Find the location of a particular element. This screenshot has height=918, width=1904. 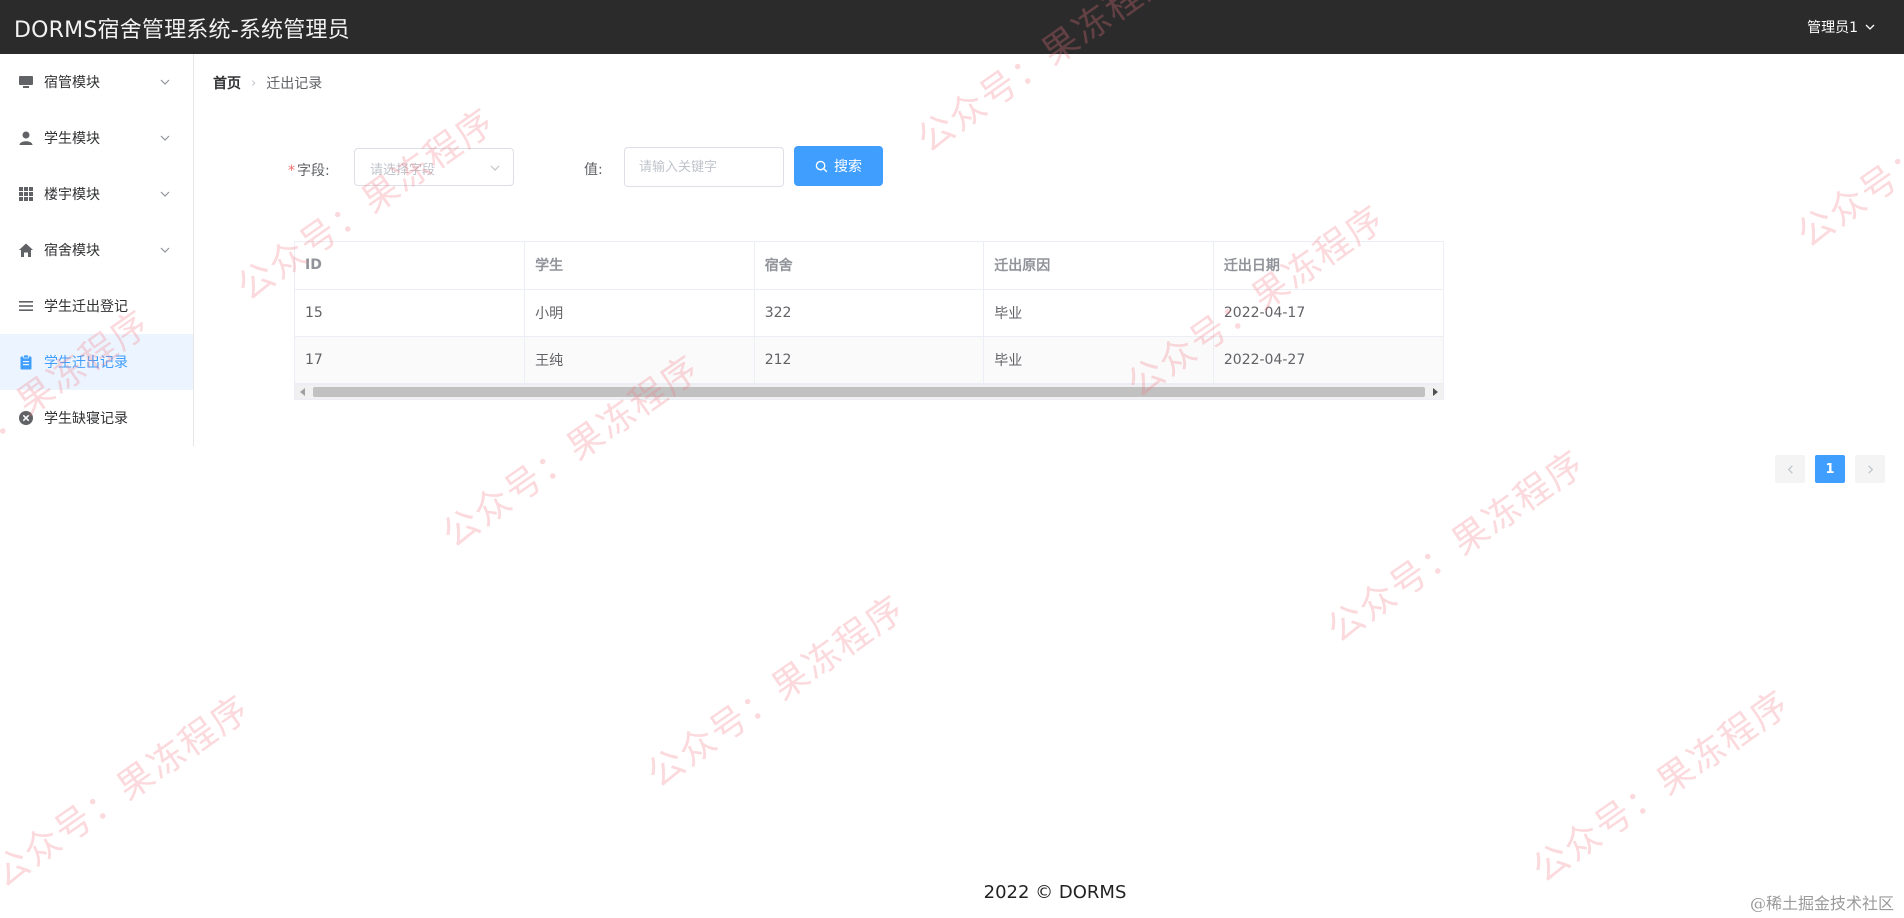

table-row: 15 小明 322 毕业 2022-04-17 is located at coordinates (869, 313).